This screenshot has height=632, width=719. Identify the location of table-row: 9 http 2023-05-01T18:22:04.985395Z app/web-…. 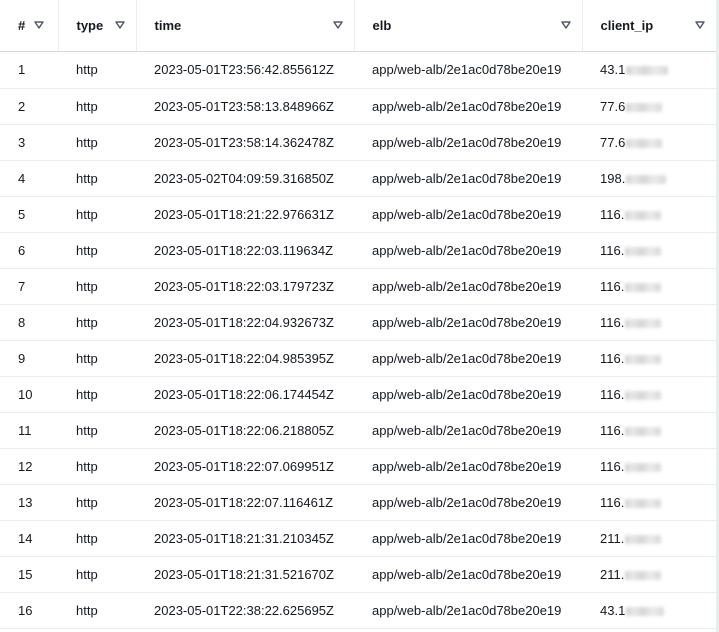
(358, 358).